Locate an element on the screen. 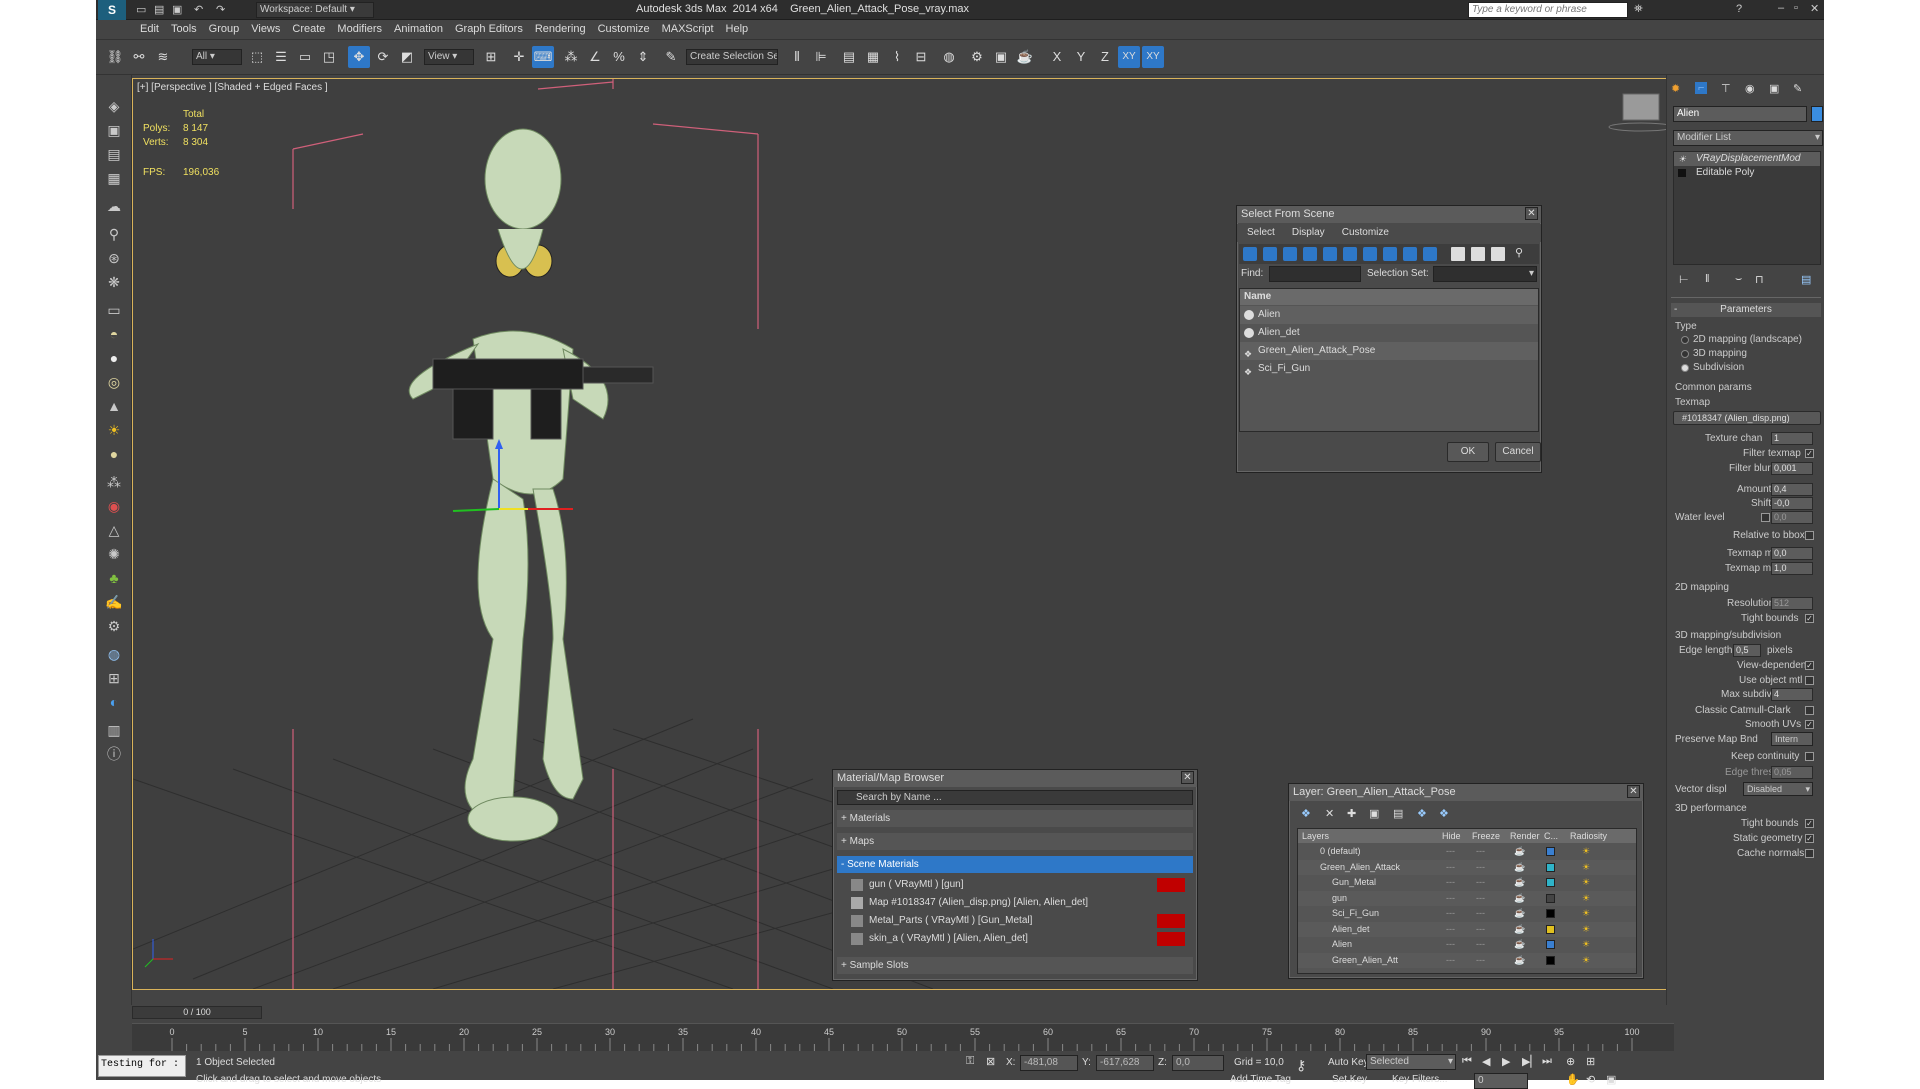 The height and width of the screenshot is (1089, 1920). zoom-icon: ⊕ is located at coordinates (1570, 1061).